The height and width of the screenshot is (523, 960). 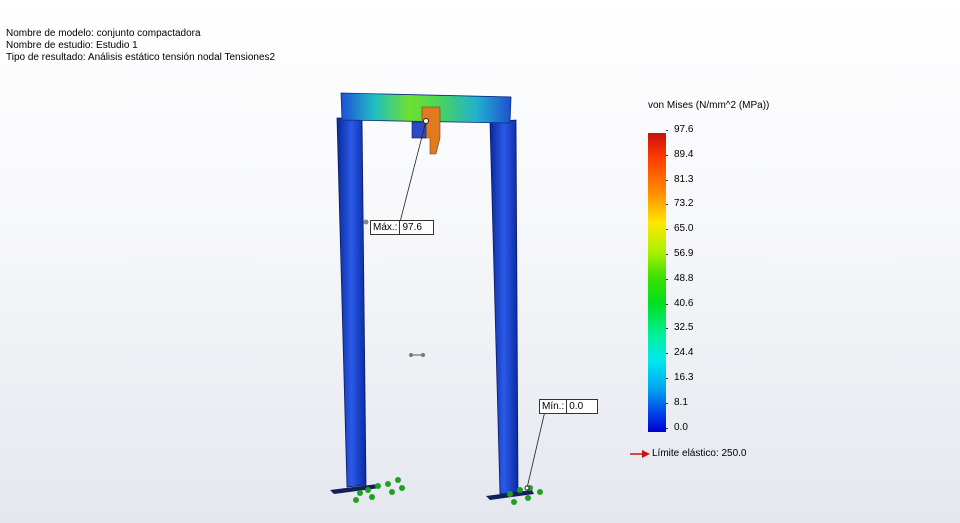 I want to click on legend-tick: 48.8, so click(x=679, y=278).